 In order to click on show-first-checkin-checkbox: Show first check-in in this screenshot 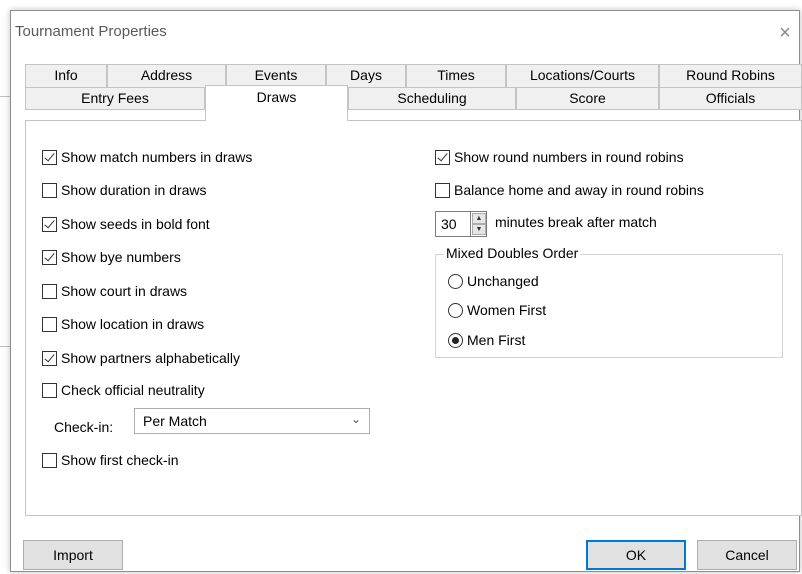, I will do `click(110, 460)`.